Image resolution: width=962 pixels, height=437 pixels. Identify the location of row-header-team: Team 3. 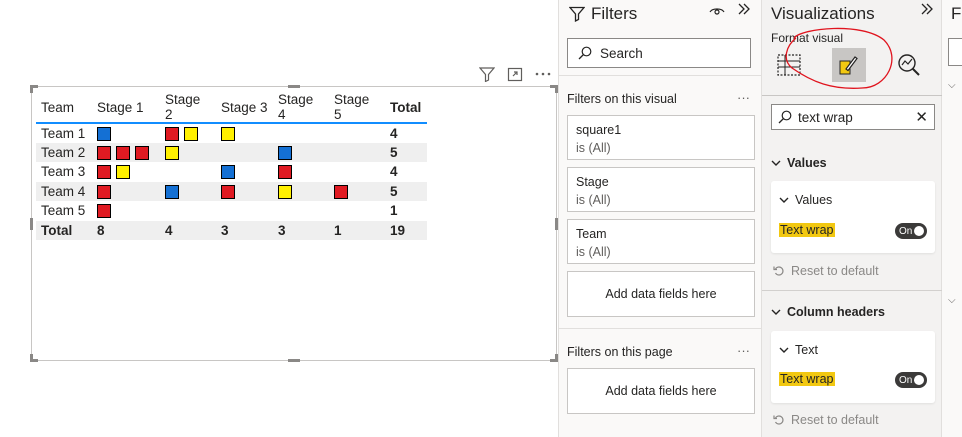
(64, 172).